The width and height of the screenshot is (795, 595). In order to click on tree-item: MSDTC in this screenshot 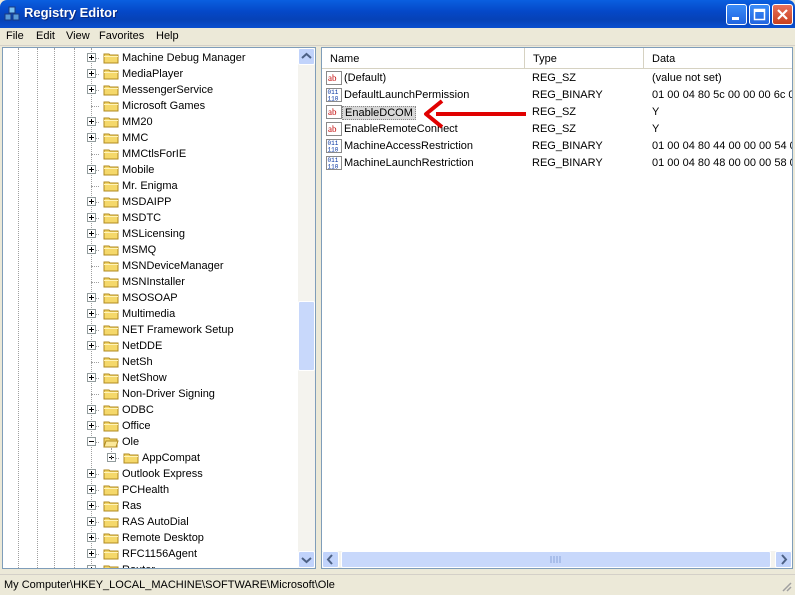, I will do `click(151, 218)`.